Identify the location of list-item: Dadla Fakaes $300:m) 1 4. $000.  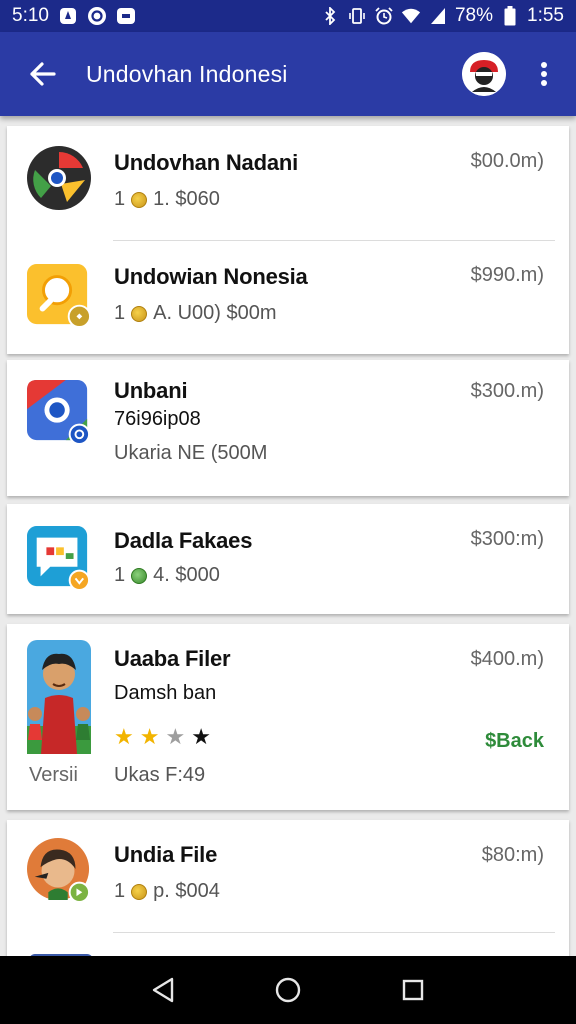
(288, 559).